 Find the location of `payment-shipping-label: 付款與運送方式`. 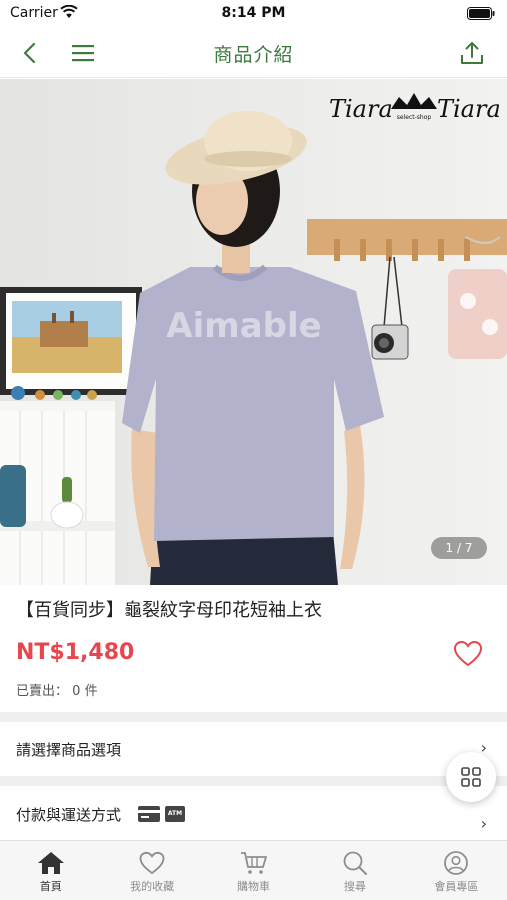

payment-shipping-label: 付款與運送方式 is located at coordinates (69, 815).